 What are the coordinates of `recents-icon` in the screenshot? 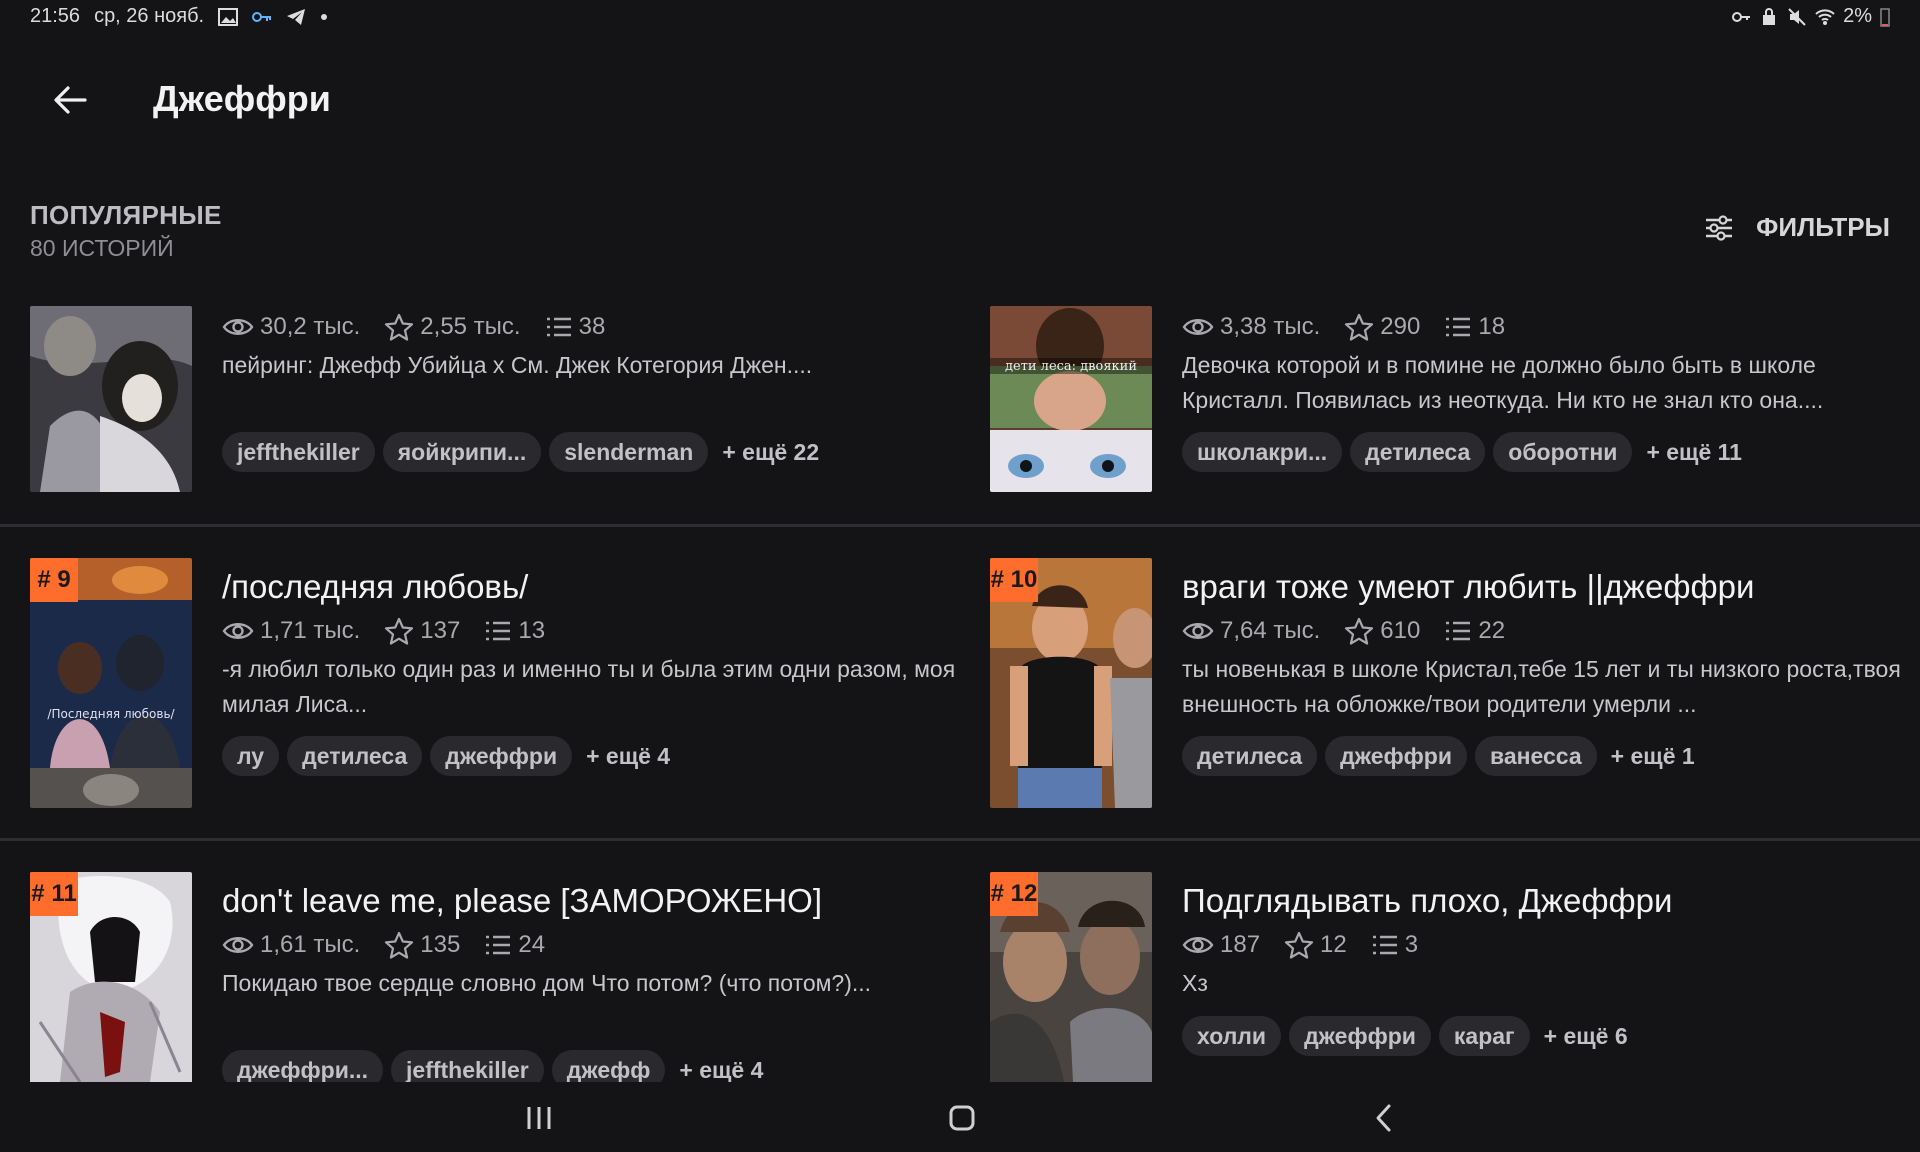 It's located at (539, 1118).